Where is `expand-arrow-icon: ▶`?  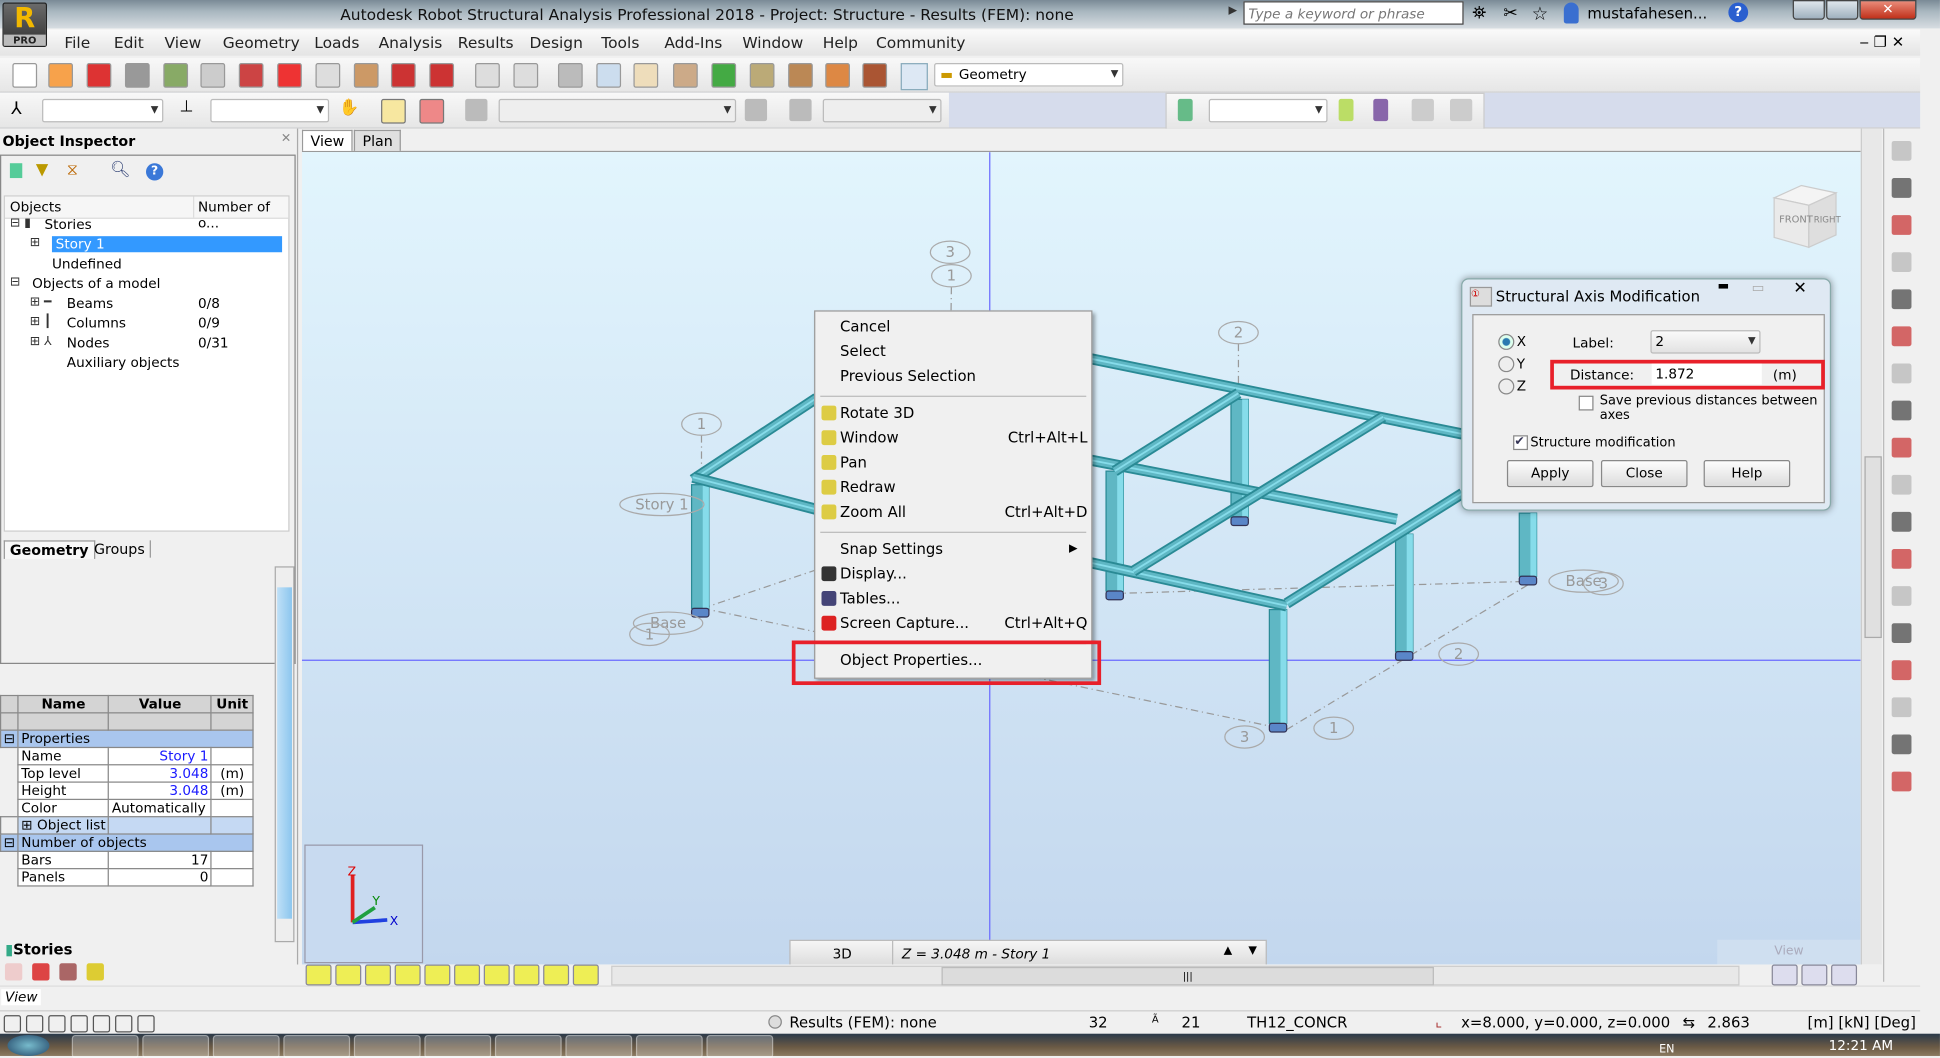
expand-arrow-icon: ▶ is located at coordinates (1233, 11).